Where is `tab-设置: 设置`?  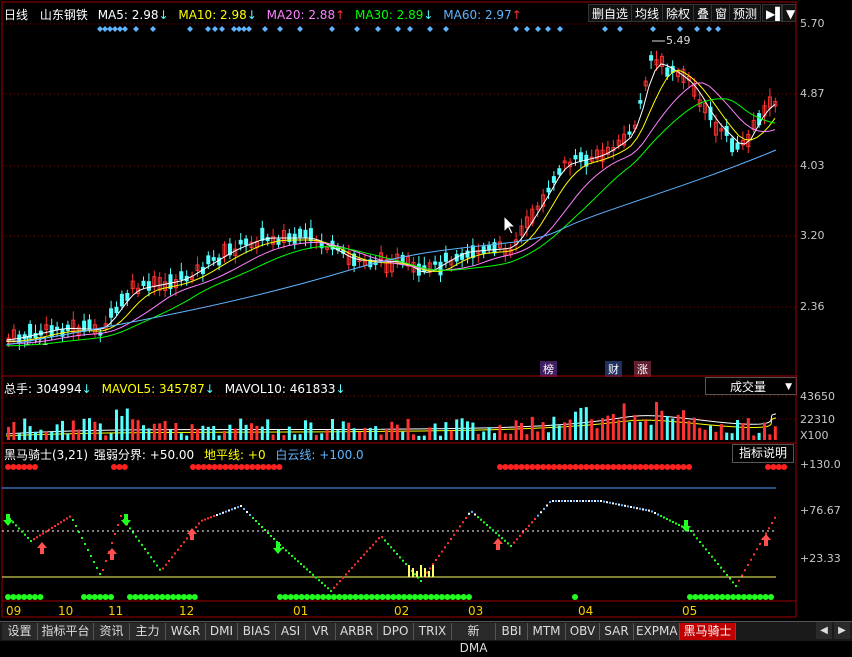
tab-设置: 设置 is located at coordinates (20, 631).